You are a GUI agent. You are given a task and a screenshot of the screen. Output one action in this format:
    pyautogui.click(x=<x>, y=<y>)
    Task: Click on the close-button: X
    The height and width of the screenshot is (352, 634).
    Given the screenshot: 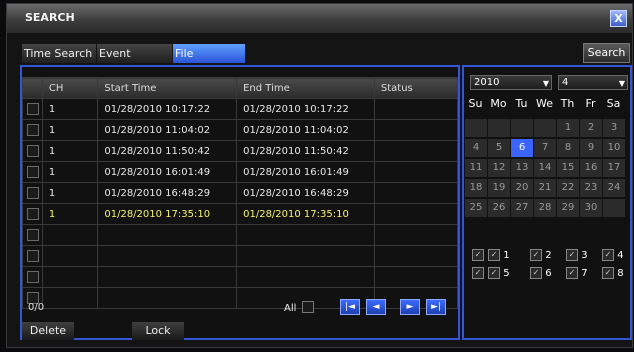 What is the action you would take?
    pyautogui.click(x=618, y=18)
    